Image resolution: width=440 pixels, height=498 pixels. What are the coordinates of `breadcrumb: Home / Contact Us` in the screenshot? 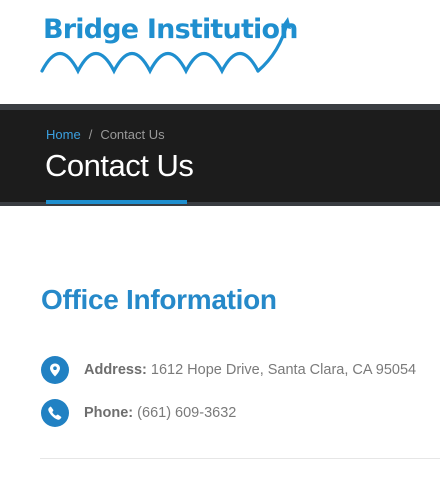 It's located at (105, 134).